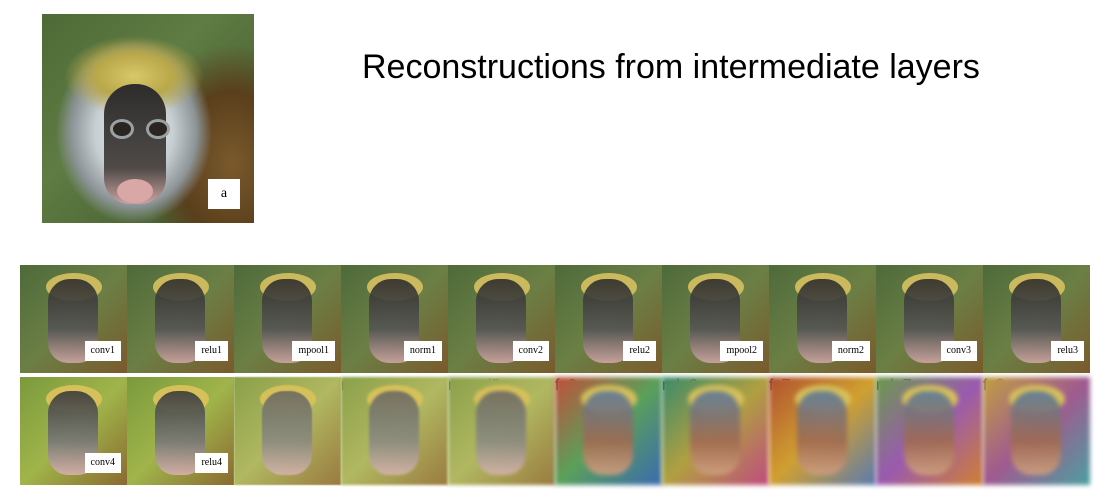 Image resolution: width=1112 pixels, height=498 pixels. I want to click on reconstruction-mpool2: mpool2, so click(715, 319).